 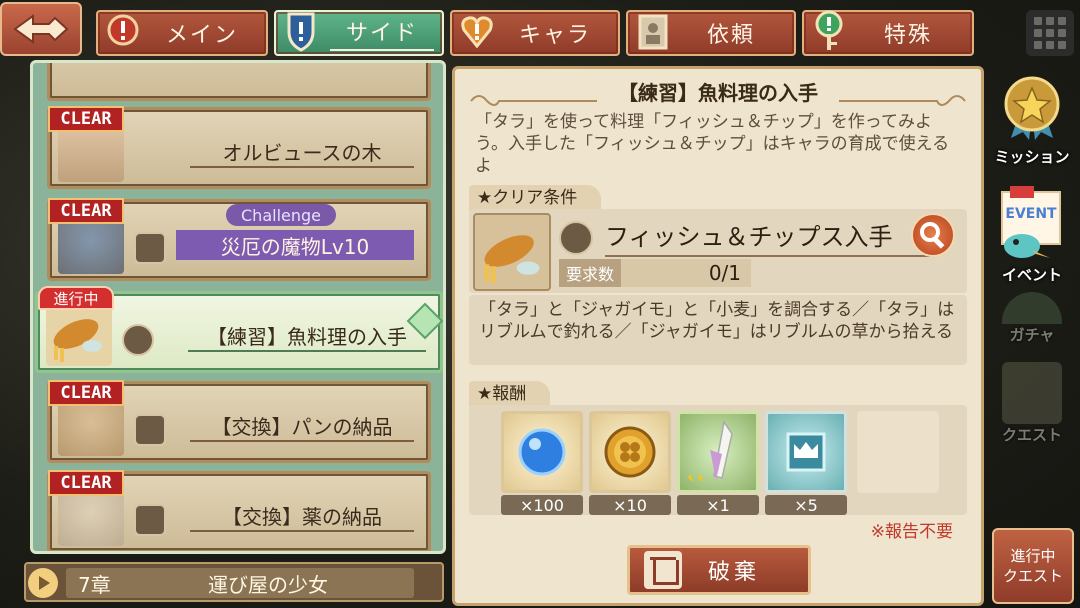 What do you see at coordinates (201, 35) in the screenshot?
I see `tab-label: メイン` at bounding box center [201, 35].